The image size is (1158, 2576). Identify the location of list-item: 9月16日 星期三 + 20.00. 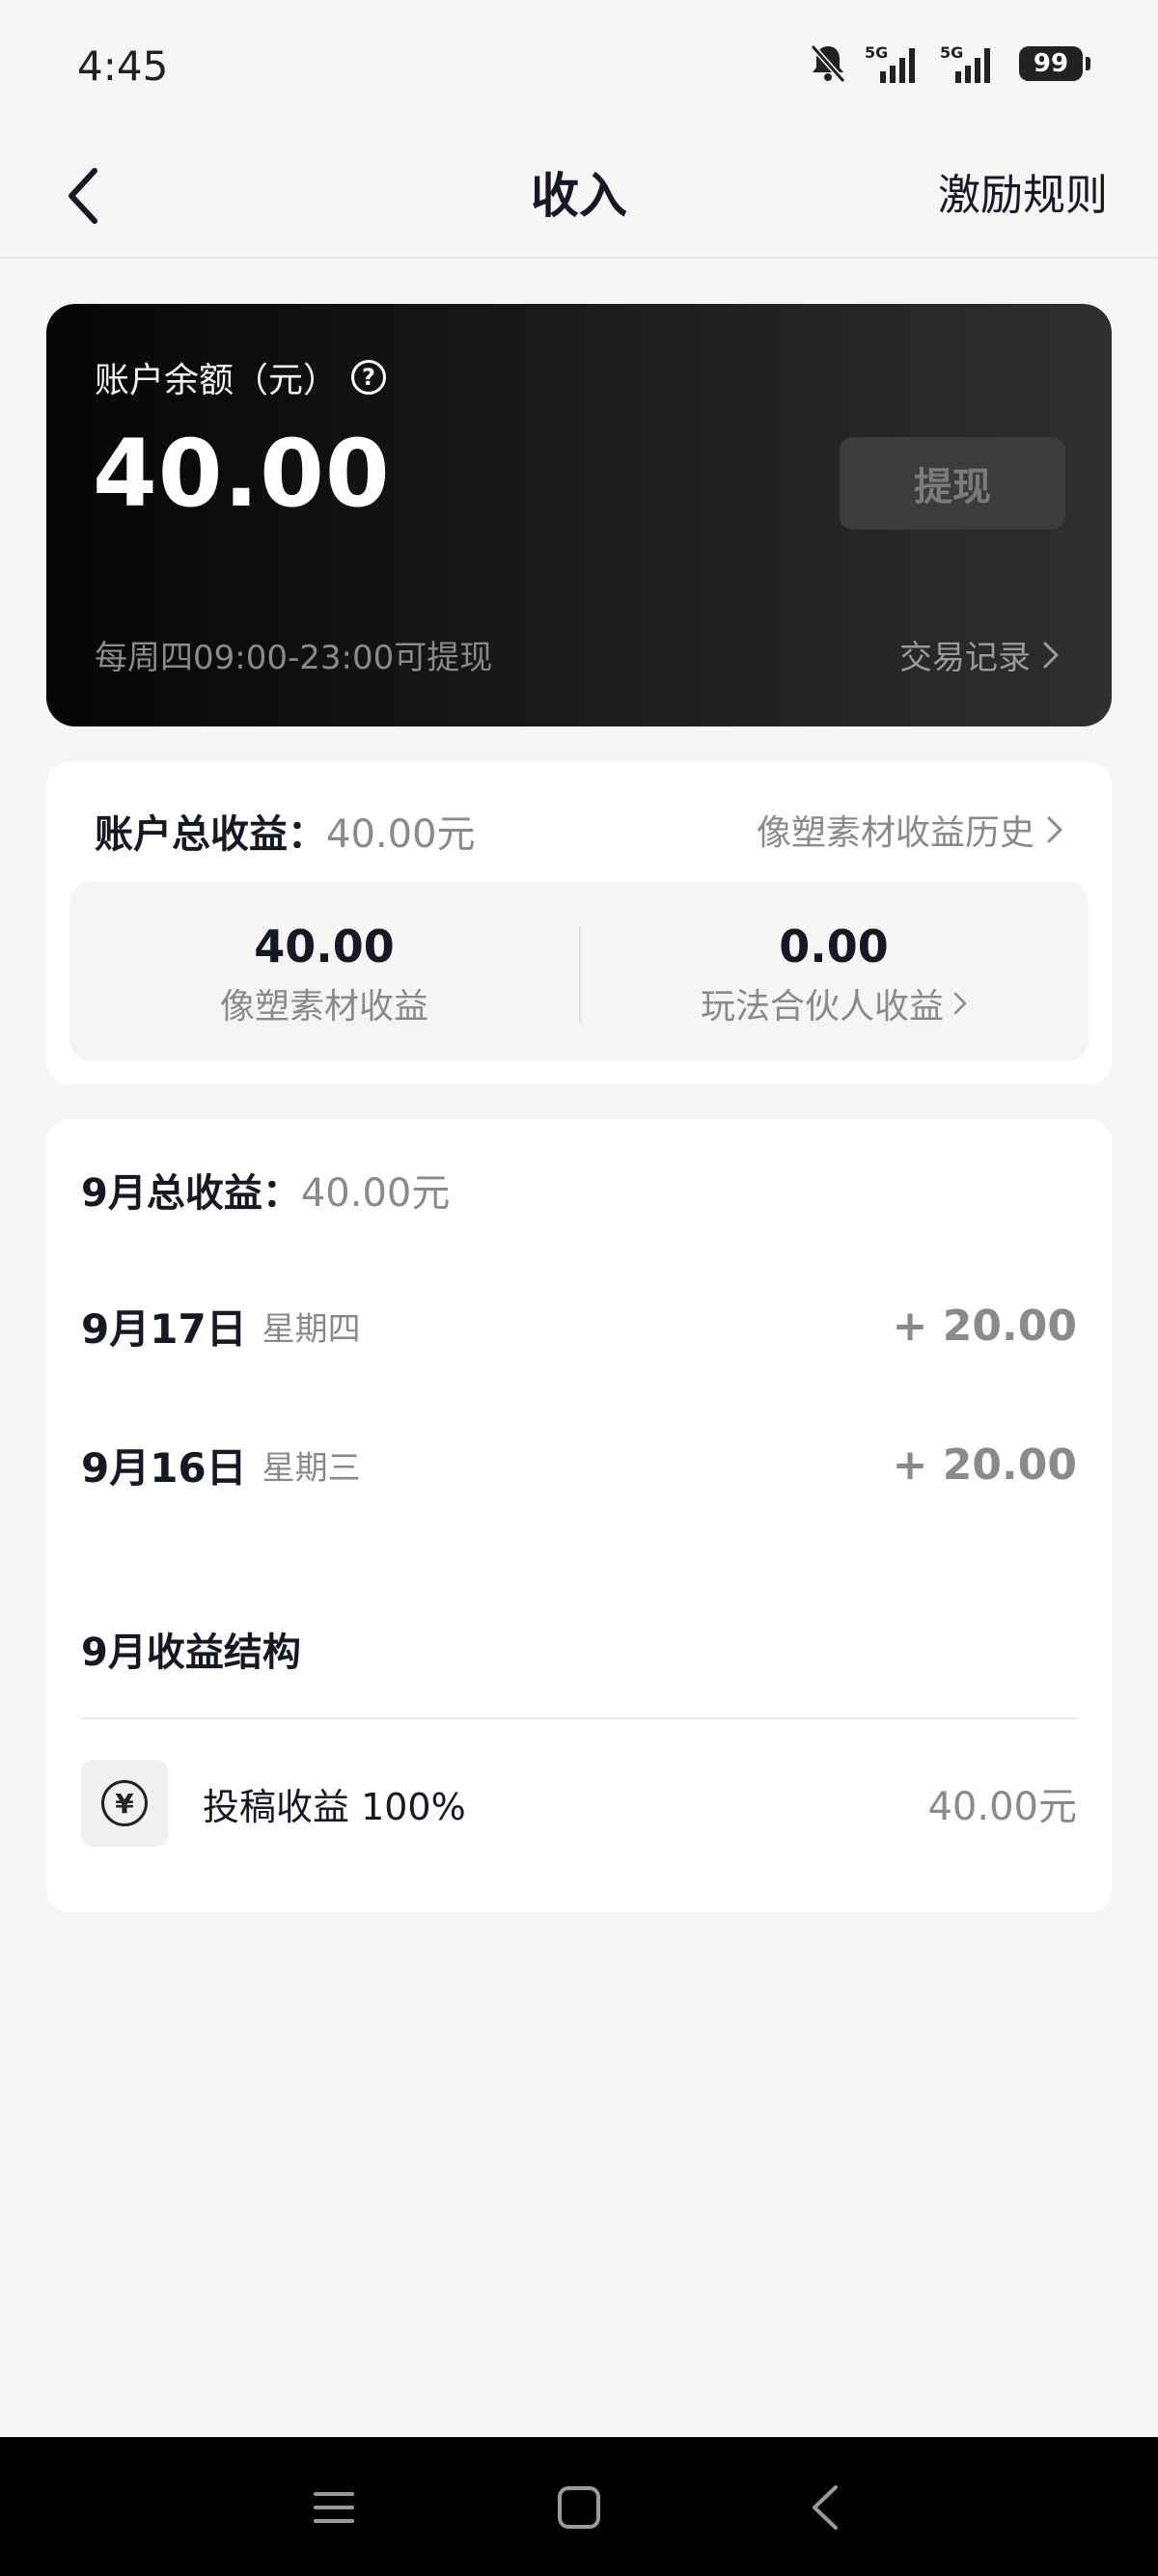
(579, 1464).